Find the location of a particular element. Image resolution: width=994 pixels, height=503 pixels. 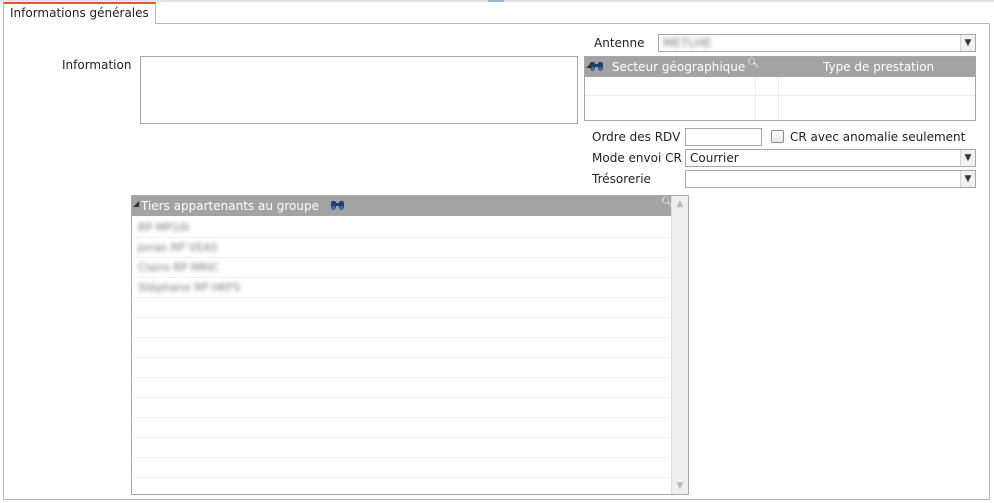

antenne-value: METLHE is located at coordinates (687, 43).